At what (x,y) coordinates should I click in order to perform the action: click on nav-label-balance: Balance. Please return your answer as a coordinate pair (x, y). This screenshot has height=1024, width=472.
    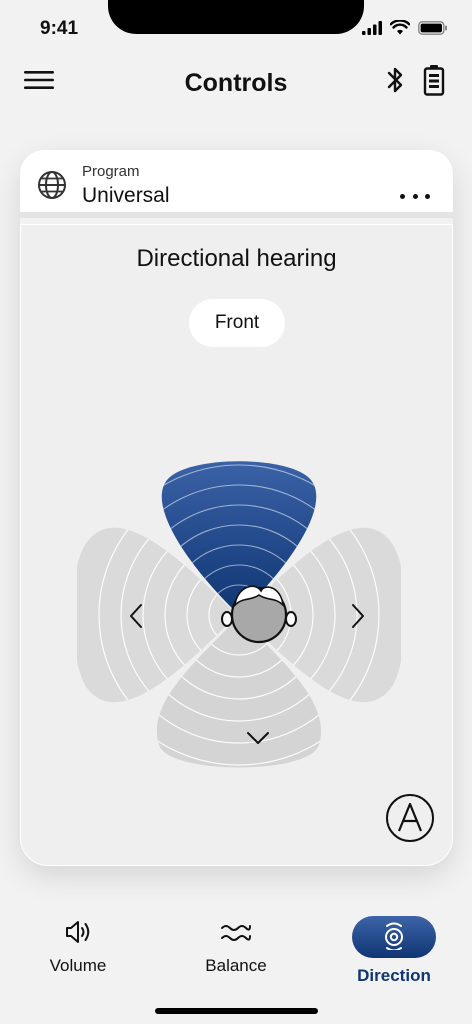
    Looking at the image, I should click on (236, 965).